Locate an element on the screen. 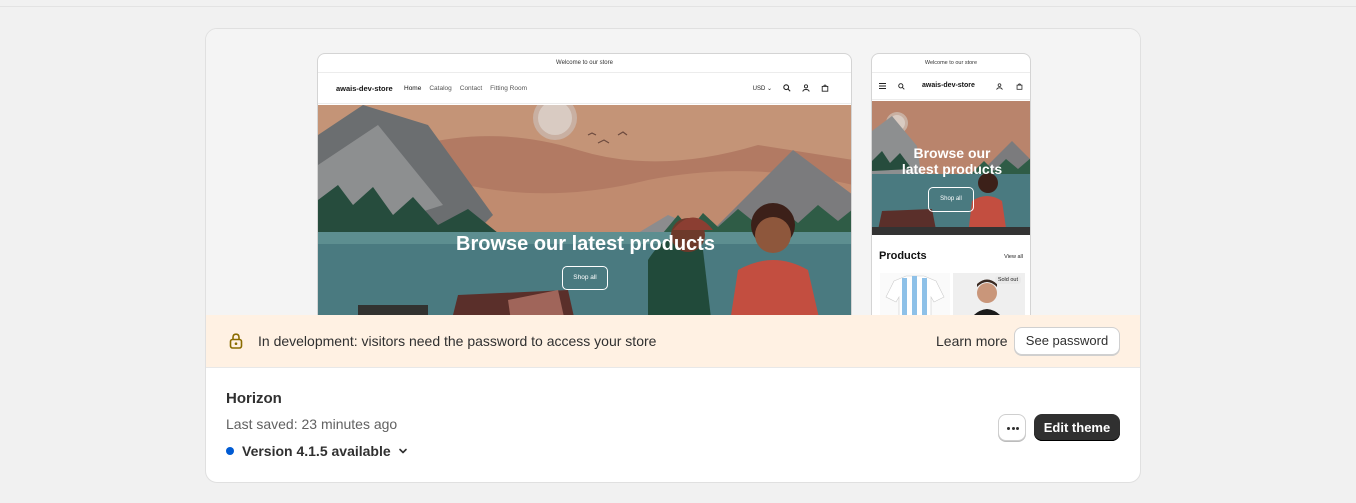  store-nav: Home Catalog Contact Fitting Room is located at coordinates (465, 88).